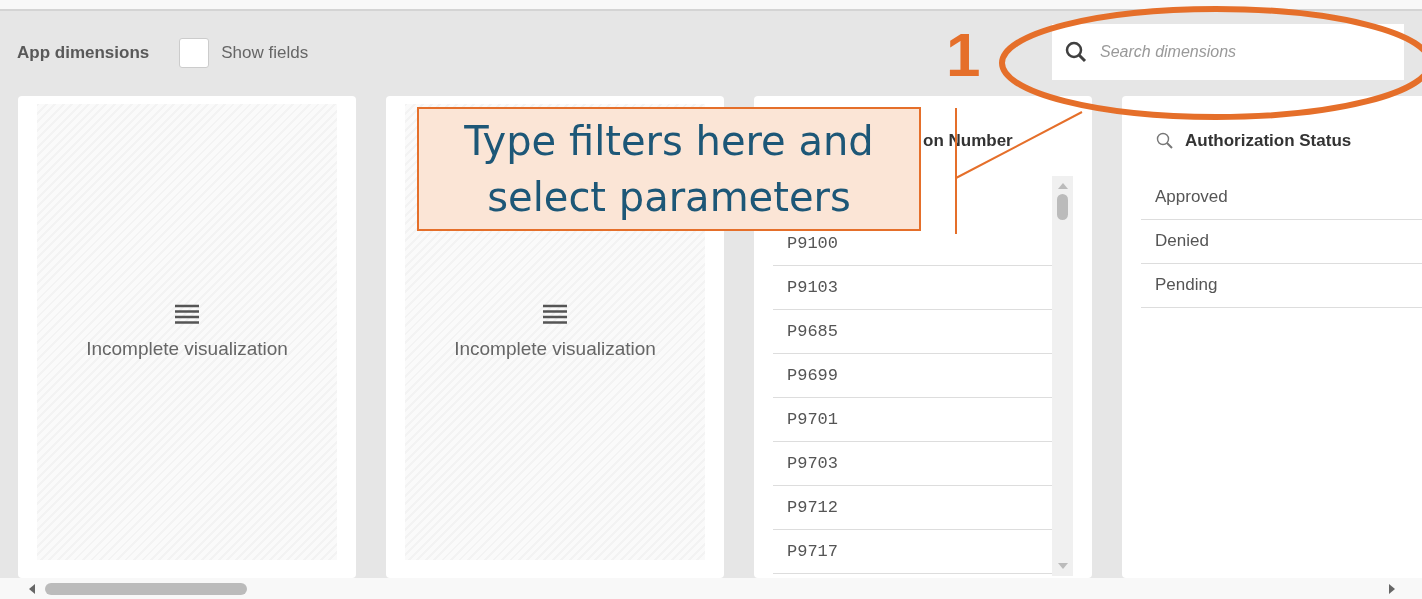  What do you see at coordinates (963, 55) in the screenshot?
I see `step-number: 1` at bounding box center [963, 55].